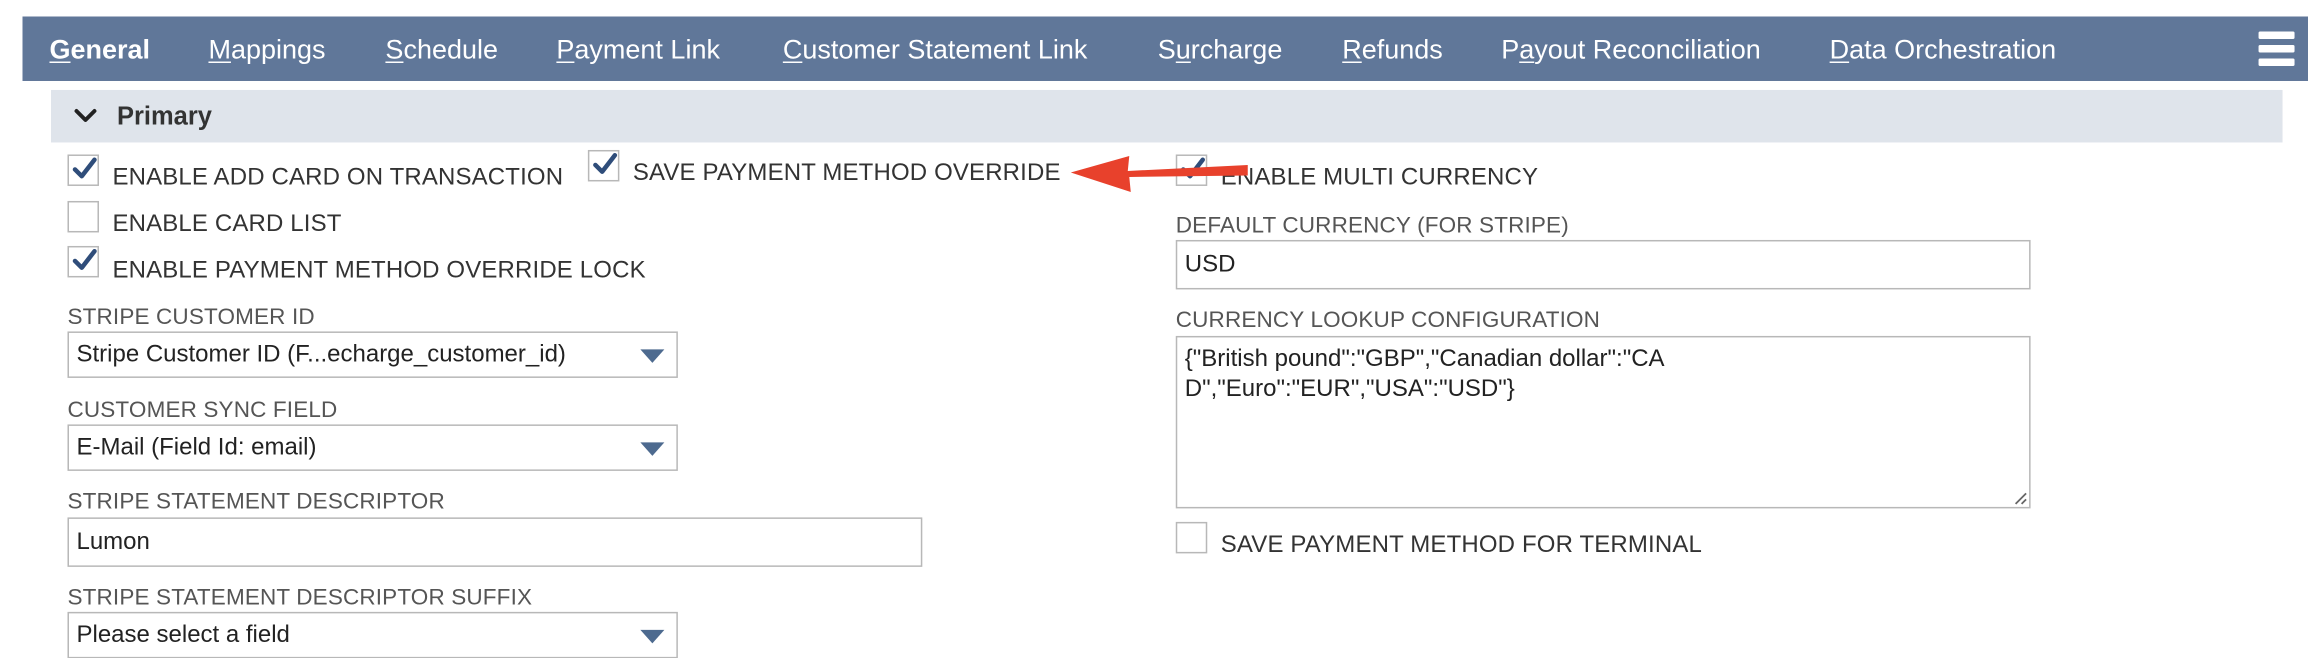  I want to click on label-default-currency: DEFAULT CURRENCY (FOR STRIPE), so click(1372, 225).